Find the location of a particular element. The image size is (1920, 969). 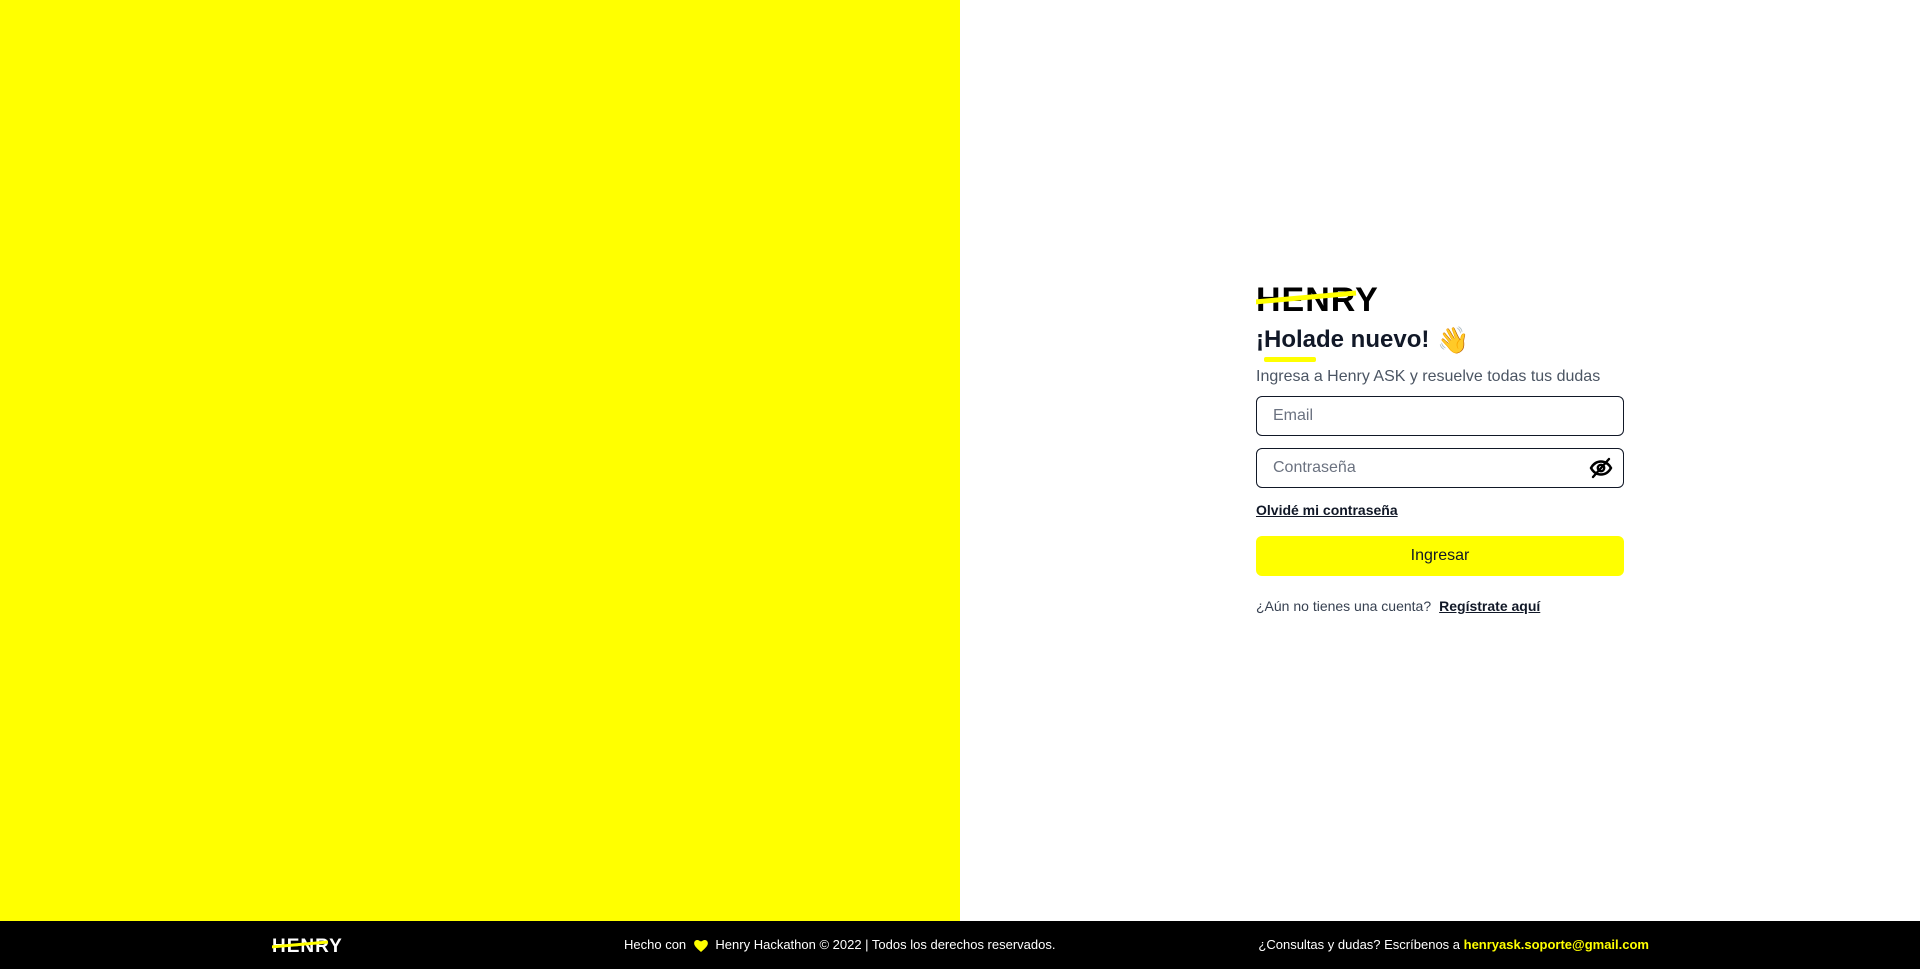

password-field-wrapper is located at coordinates (1440, 468).